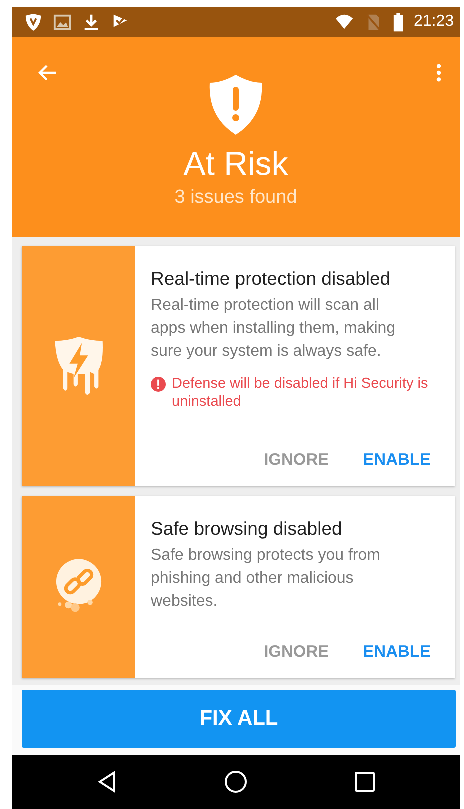 This screenshot has width=464, height=809. Describe the element at coordinates (236, 105) in the screenshot. I see `shield-warning-icon` at that location.